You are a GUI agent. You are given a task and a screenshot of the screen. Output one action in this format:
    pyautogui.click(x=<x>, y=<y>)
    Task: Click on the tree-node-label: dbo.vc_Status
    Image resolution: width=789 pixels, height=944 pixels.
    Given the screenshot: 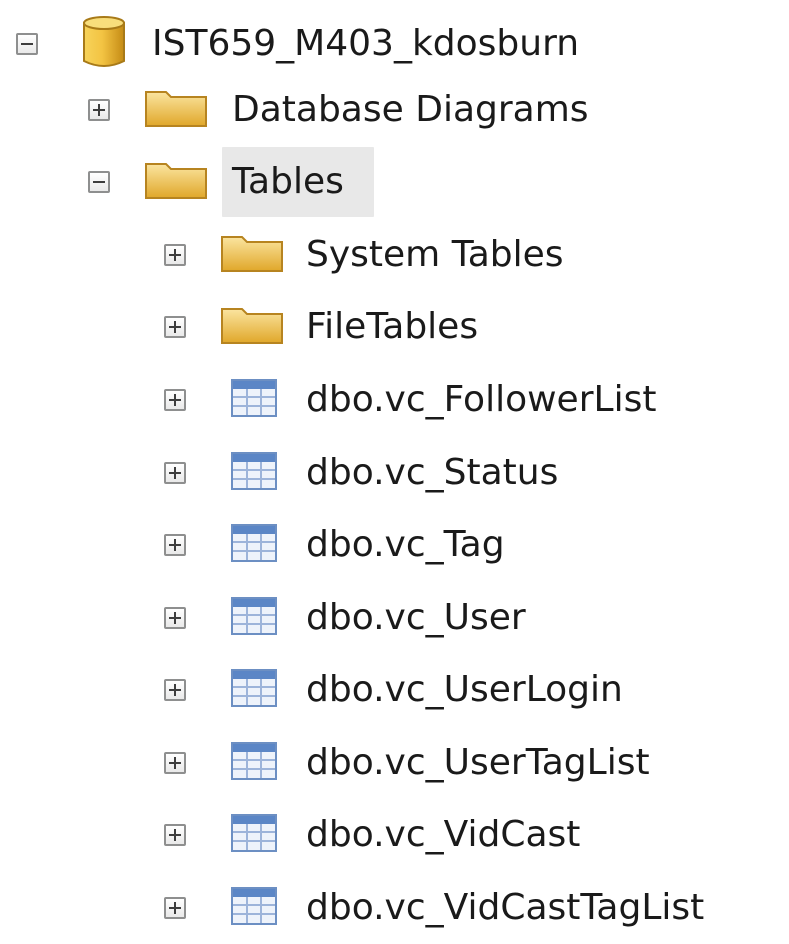 What is the action you would take?
    pyautogui.click(x=432, y=472)
    